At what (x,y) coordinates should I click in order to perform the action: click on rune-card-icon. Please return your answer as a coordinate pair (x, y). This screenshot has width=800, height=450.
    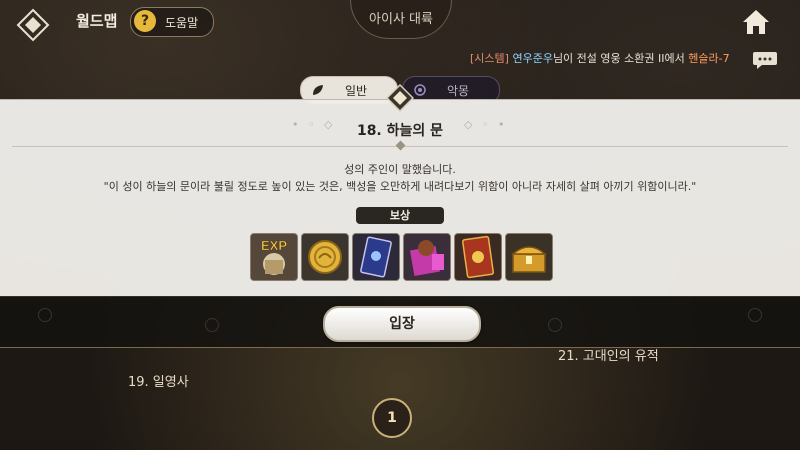
    Looking at the image, I should click on (478, 257).